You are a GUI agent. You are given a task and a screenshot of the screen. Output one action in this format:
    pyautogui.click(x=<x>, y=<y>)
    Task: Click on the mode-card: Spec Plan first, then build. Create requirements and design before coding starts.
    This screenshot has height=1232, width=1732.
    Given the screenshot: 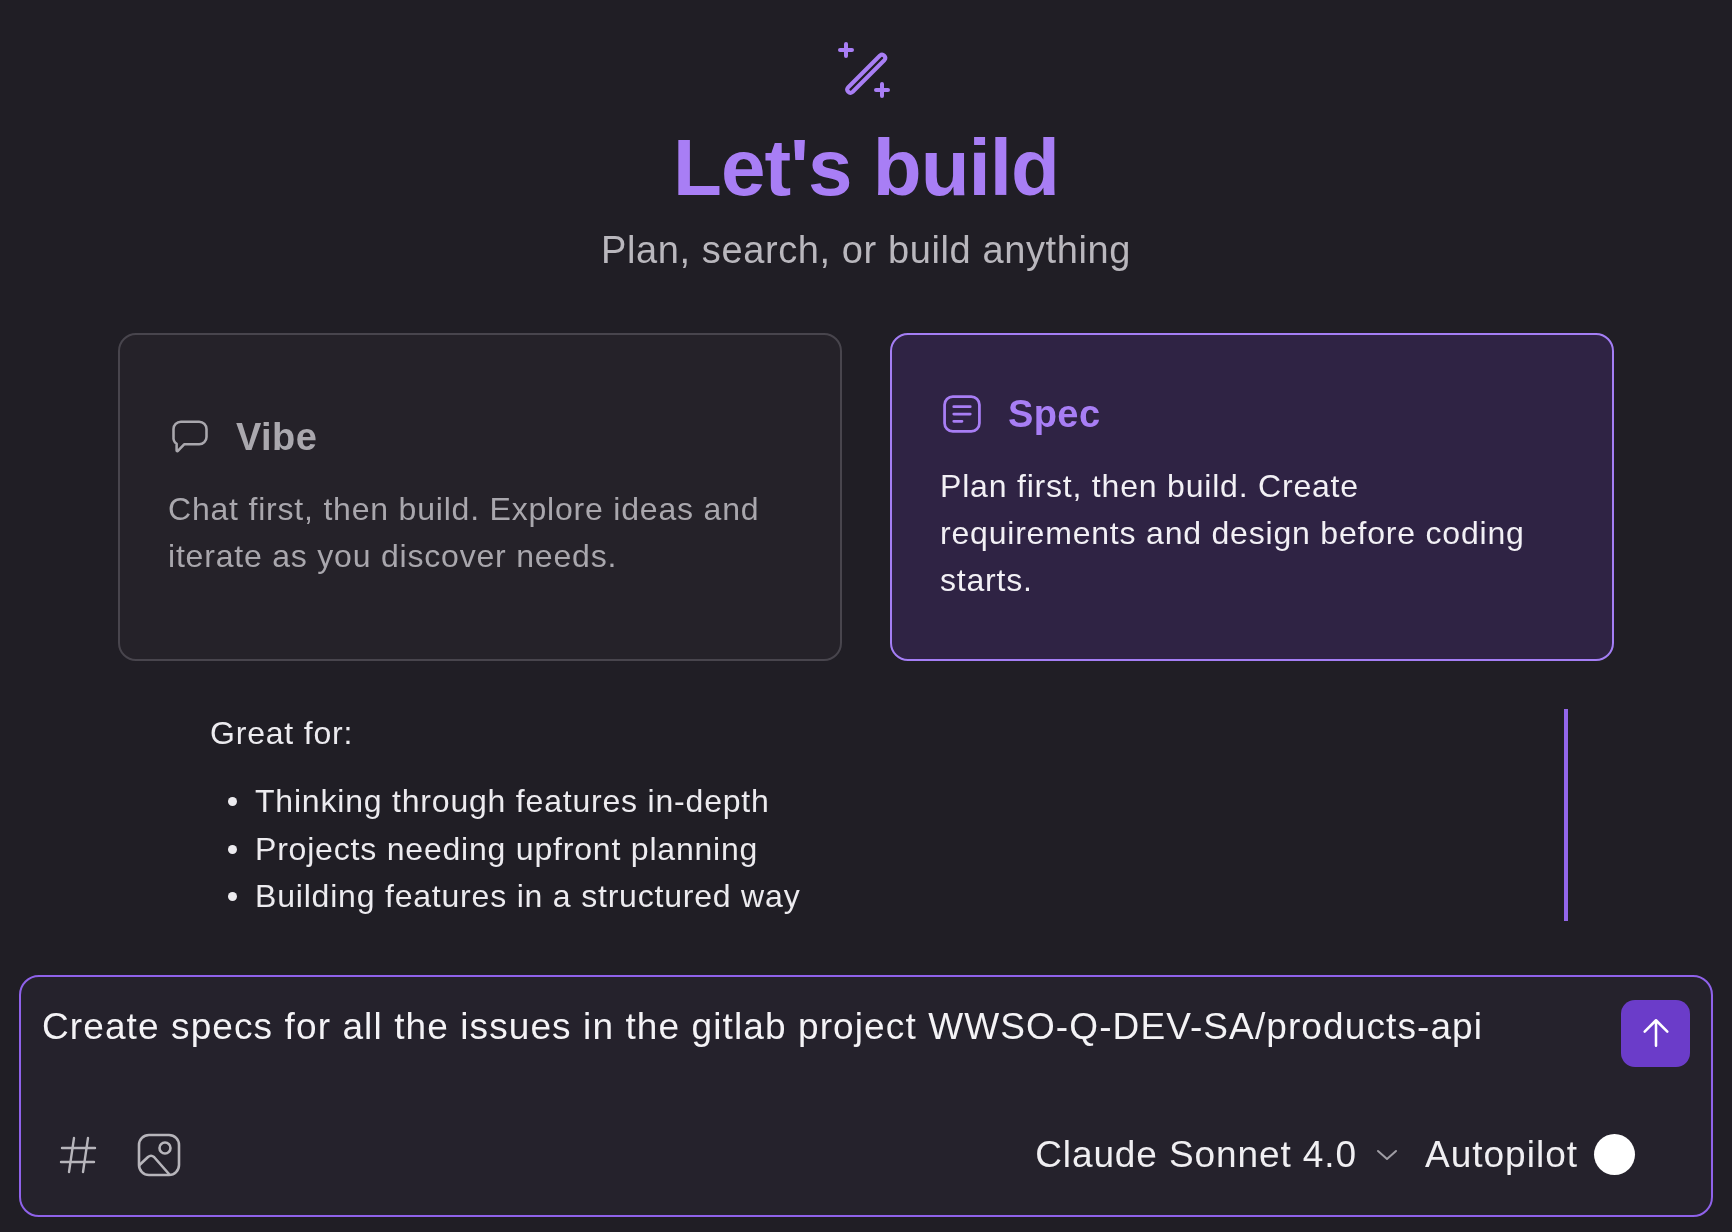 What is the action you would take?
    pyautogui.click(x=1252, y=497)
    